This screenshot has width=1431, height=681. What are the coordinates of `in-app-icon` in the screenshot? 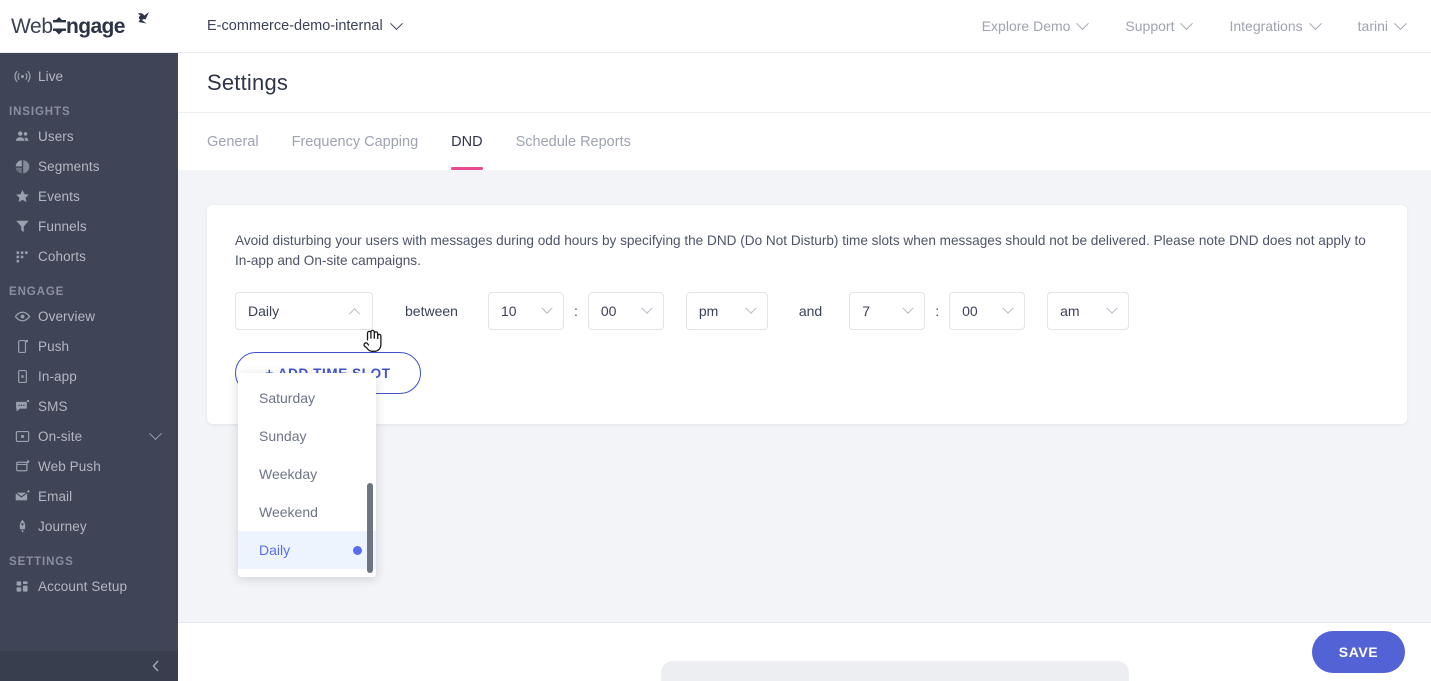 It's located at (22, 376).